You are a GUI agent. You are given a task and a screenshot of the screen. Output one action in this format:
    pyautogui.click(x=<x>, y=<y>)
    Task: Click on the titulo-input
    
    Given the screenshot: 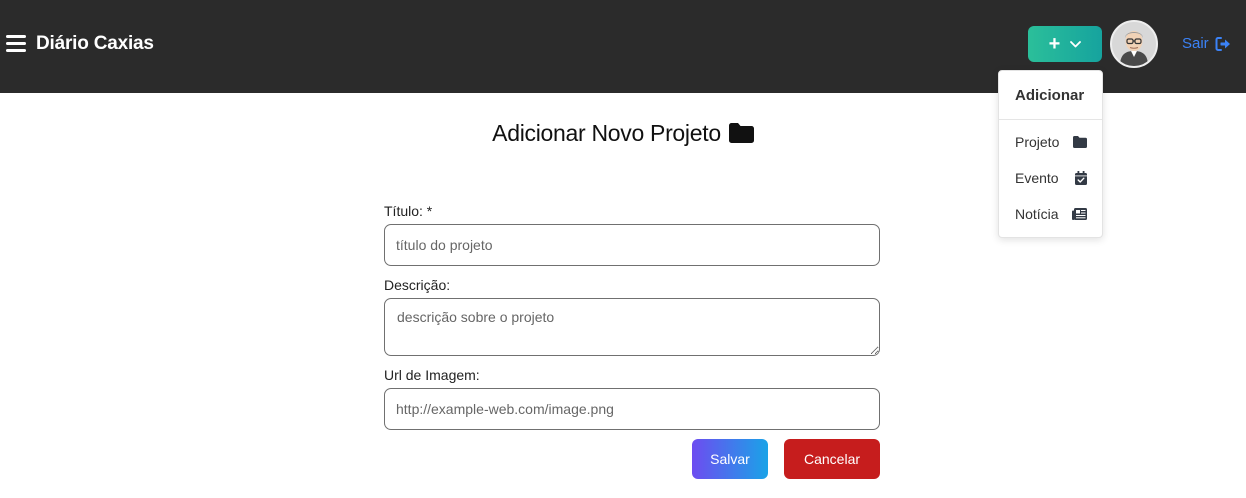 What is the action you would take?
    pyautogui.click(x=632, y=245)
    